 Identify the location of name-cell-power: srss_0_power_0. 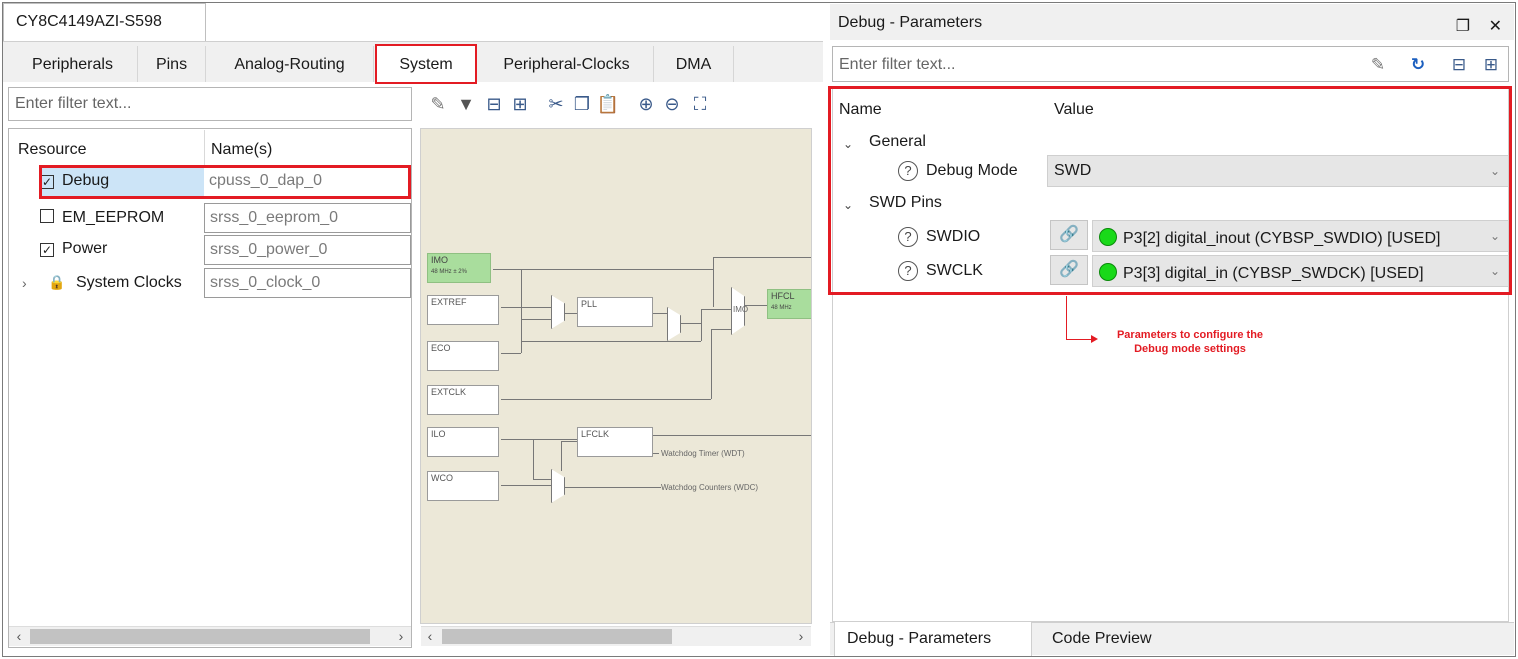
(307, 250).